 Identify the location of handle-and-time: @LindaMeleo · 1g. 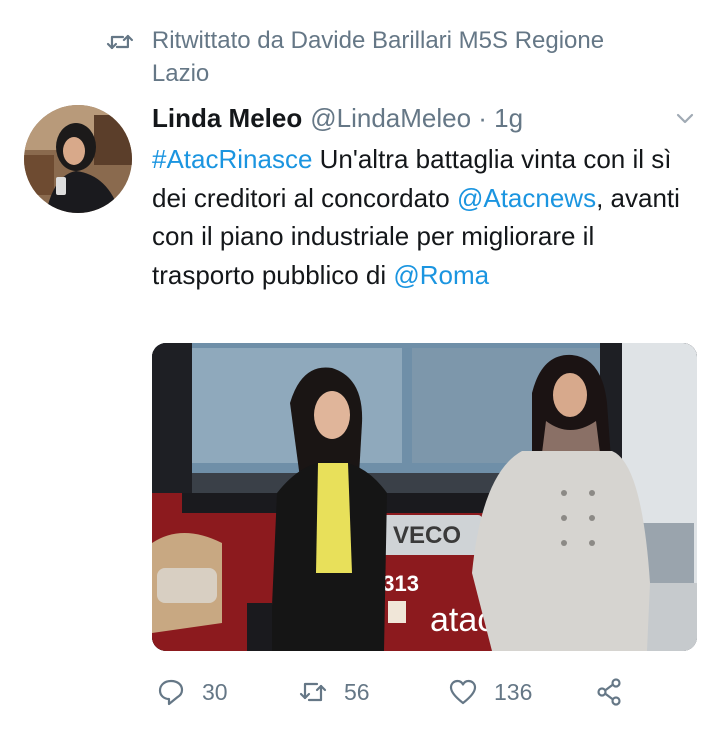
(416, 118).